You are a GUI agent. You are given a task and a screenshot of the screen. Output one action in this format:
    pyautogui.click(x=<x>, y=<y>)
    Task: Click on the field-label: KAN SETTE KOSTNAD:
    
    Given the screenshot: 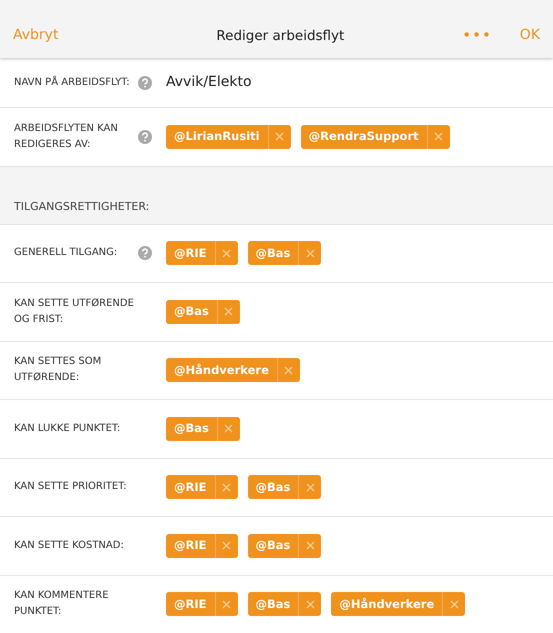 What is the action you would take?
    pyautogui.click(x=69, y=545)
    